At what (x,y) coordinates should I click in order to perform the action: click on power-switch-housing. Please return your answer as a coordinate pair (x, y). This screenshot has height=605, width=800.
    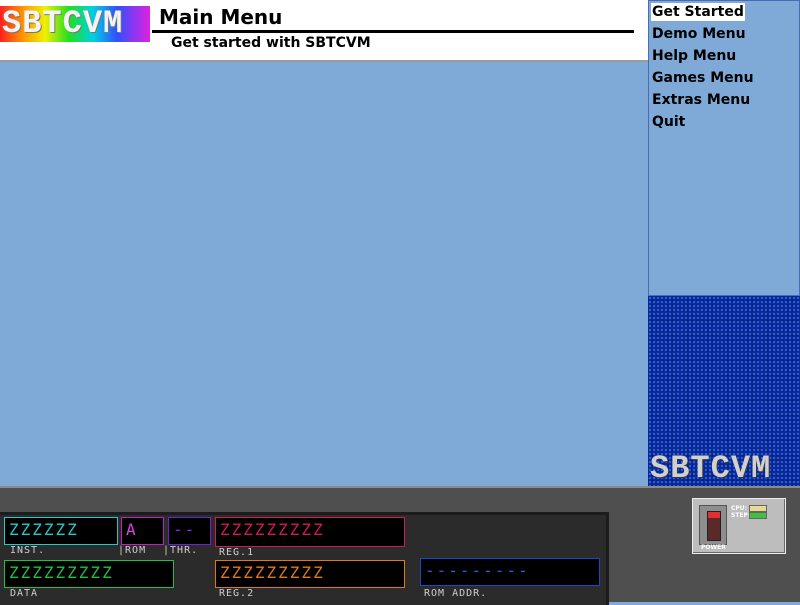
    Looking at the image, I should click on (713, 525).